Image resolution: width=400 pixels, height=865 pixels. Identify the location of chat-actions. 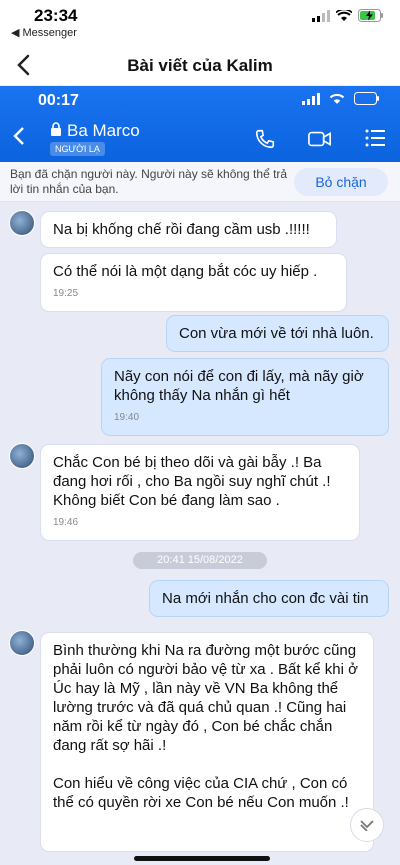
(320, 139).